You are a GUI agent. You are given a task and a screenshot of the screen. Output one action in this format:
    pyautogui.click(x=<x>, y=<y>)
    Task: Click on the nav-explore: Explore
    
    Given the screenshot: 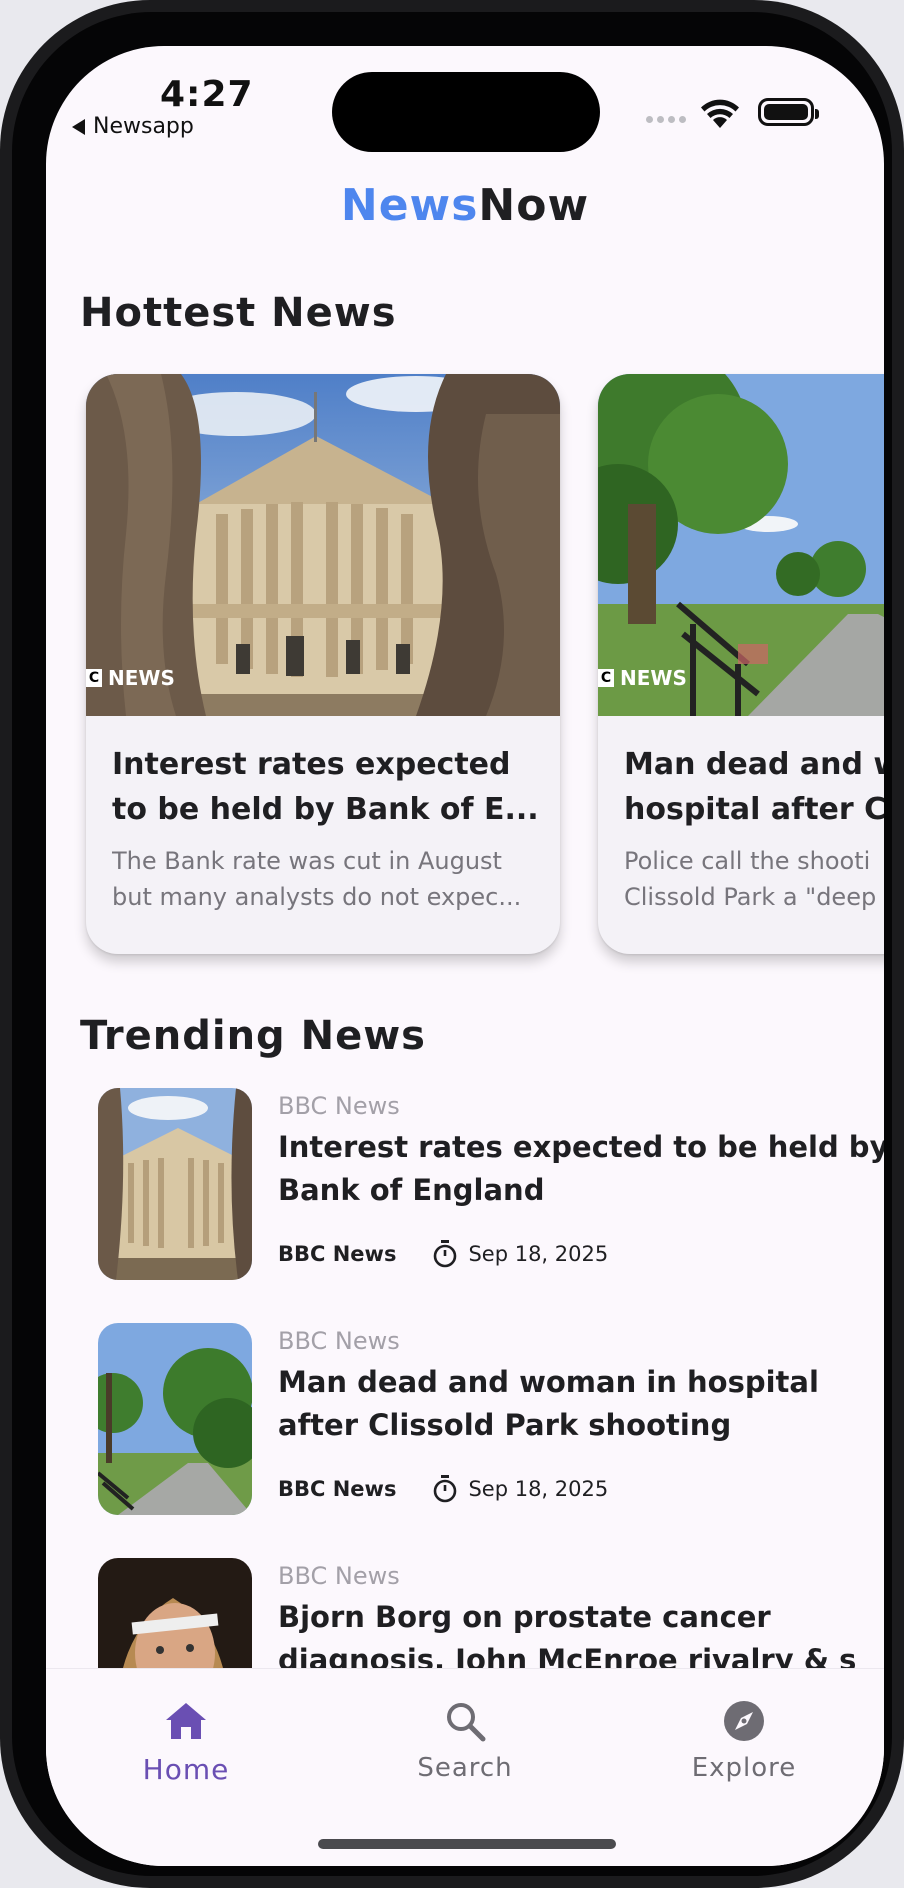 What is the action you would take?
    pyautogui.click(x=744, y=1741)
    